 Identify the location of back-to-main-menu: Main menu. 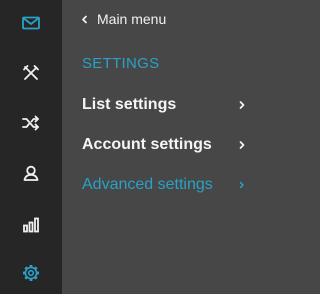
(123, 19).